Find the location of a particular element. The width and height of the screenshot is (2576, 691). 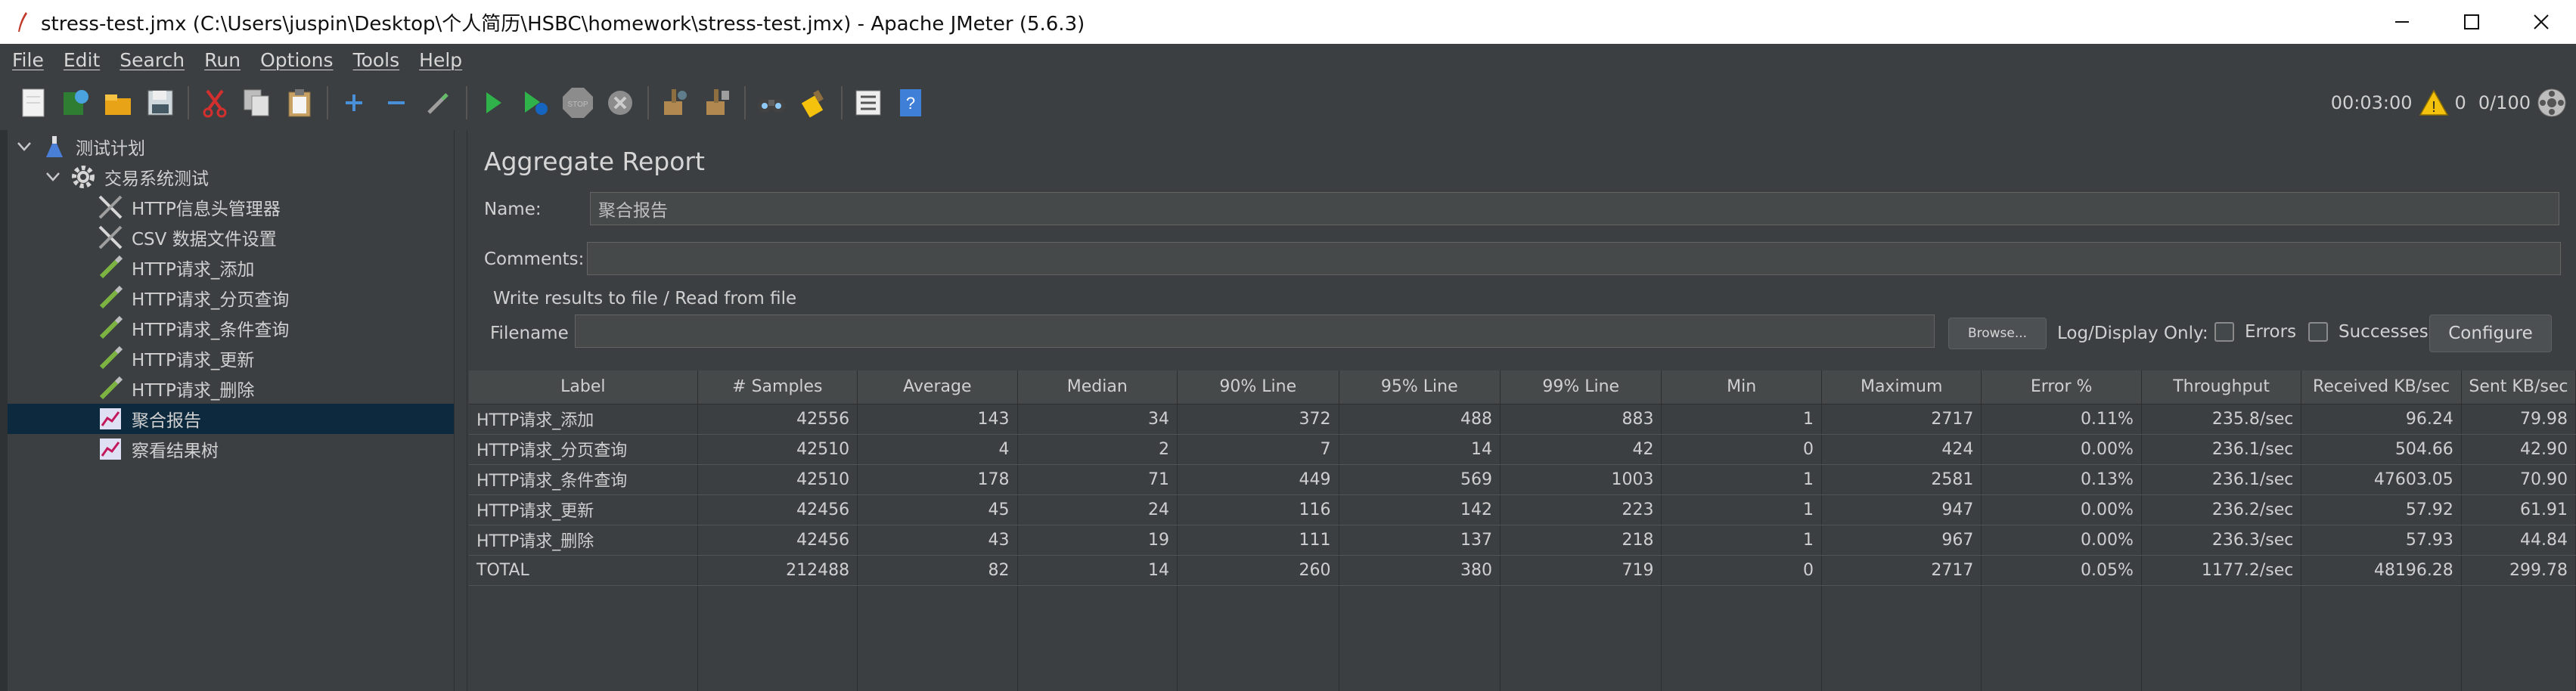

name-input: 聚合报告 is located at coordinates (1574, 208).